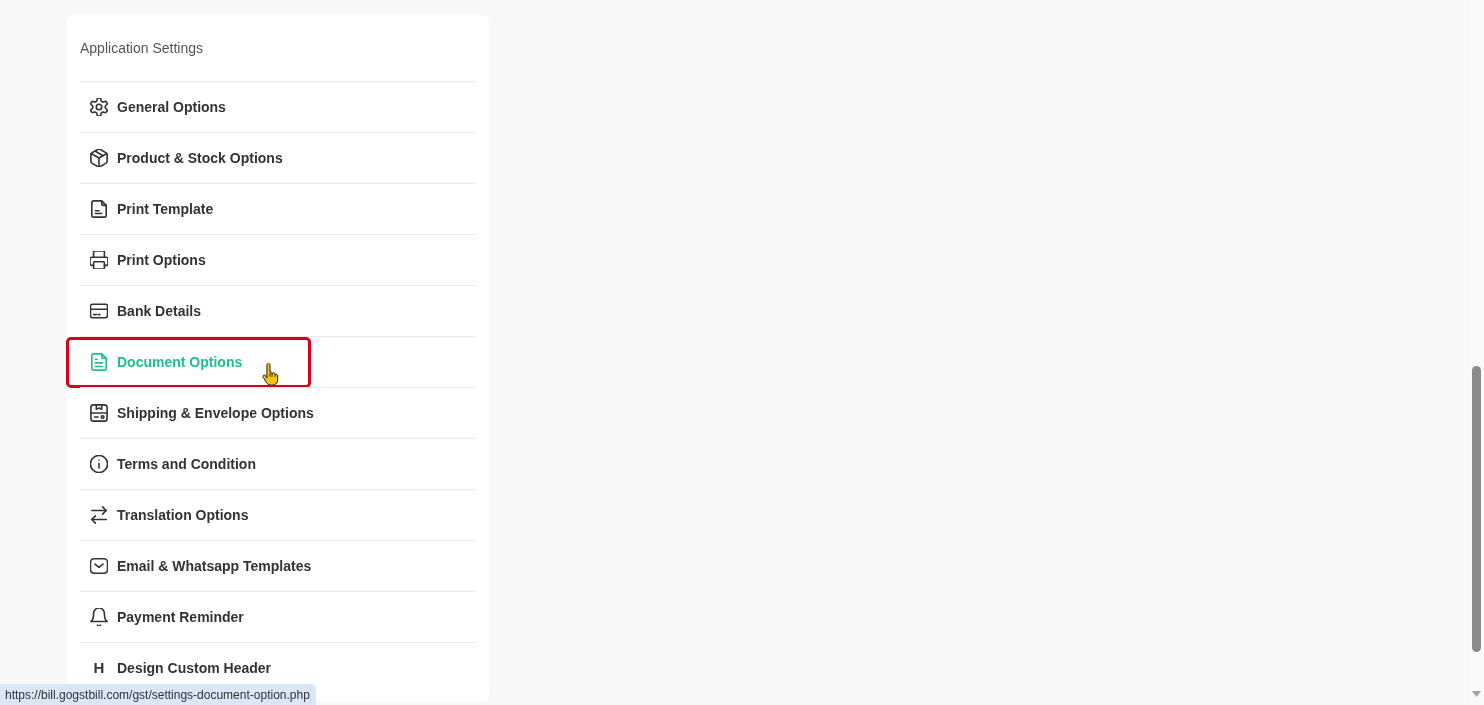 This screenshot has height=705, width=1484. I want to click on scroll-down-arrow-icon, so click(1476, 694).